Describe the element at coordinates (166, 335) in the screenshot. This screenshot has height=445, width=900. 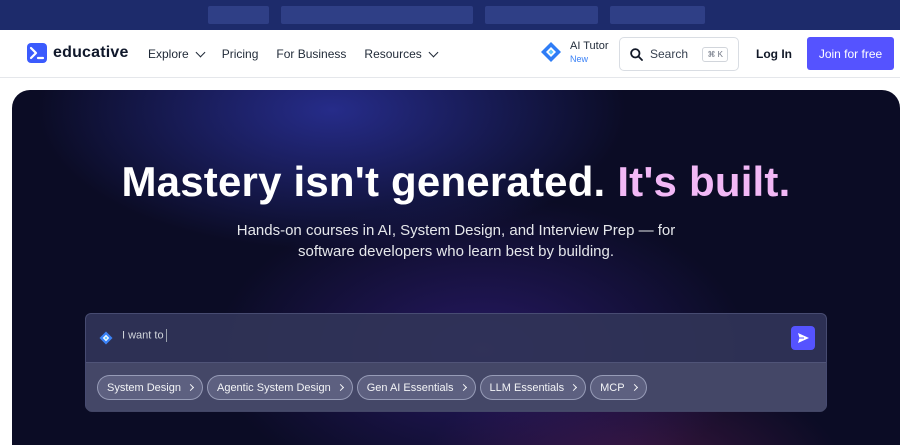
I see `text-caret` at that location.